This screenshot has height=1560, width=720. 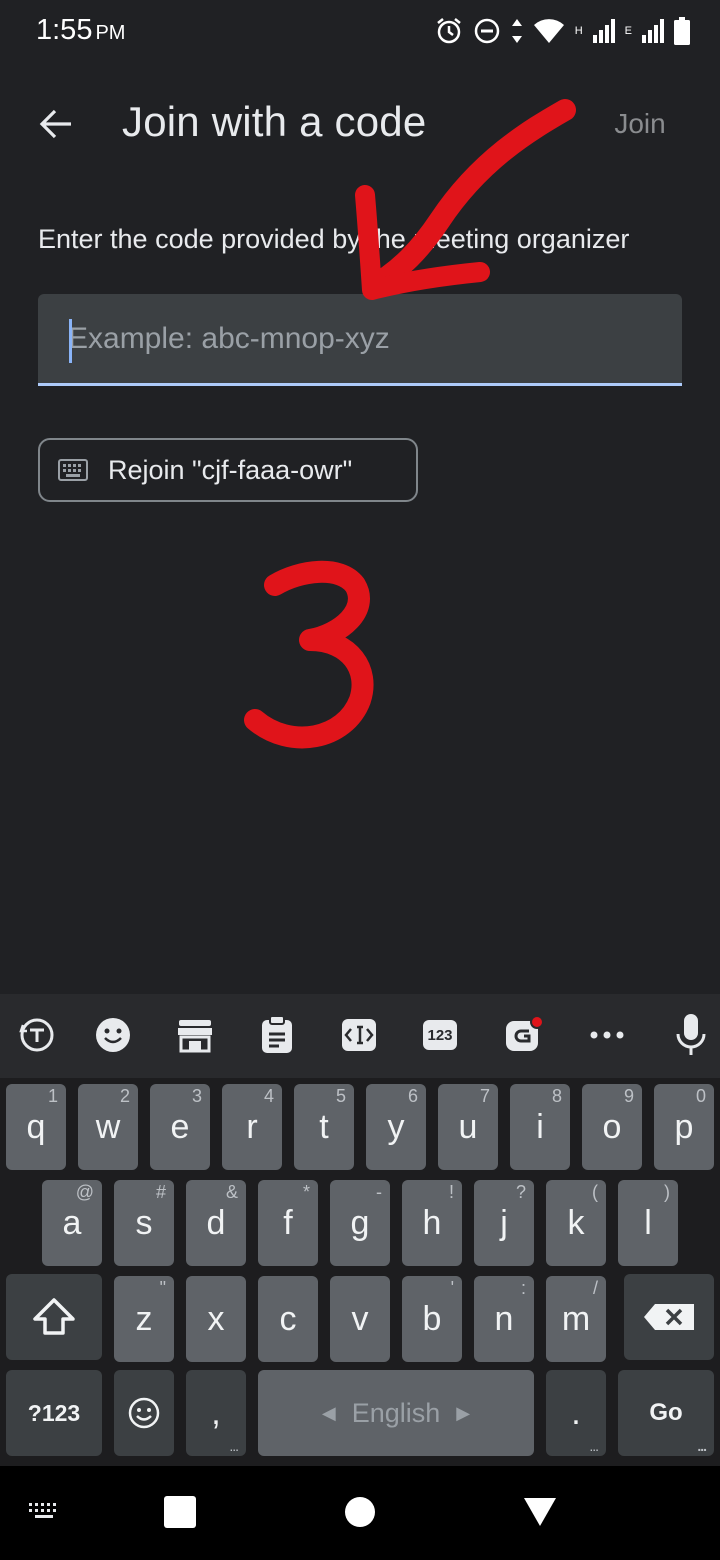 I want to click on key-v: v, so click(x=360, y=1319).